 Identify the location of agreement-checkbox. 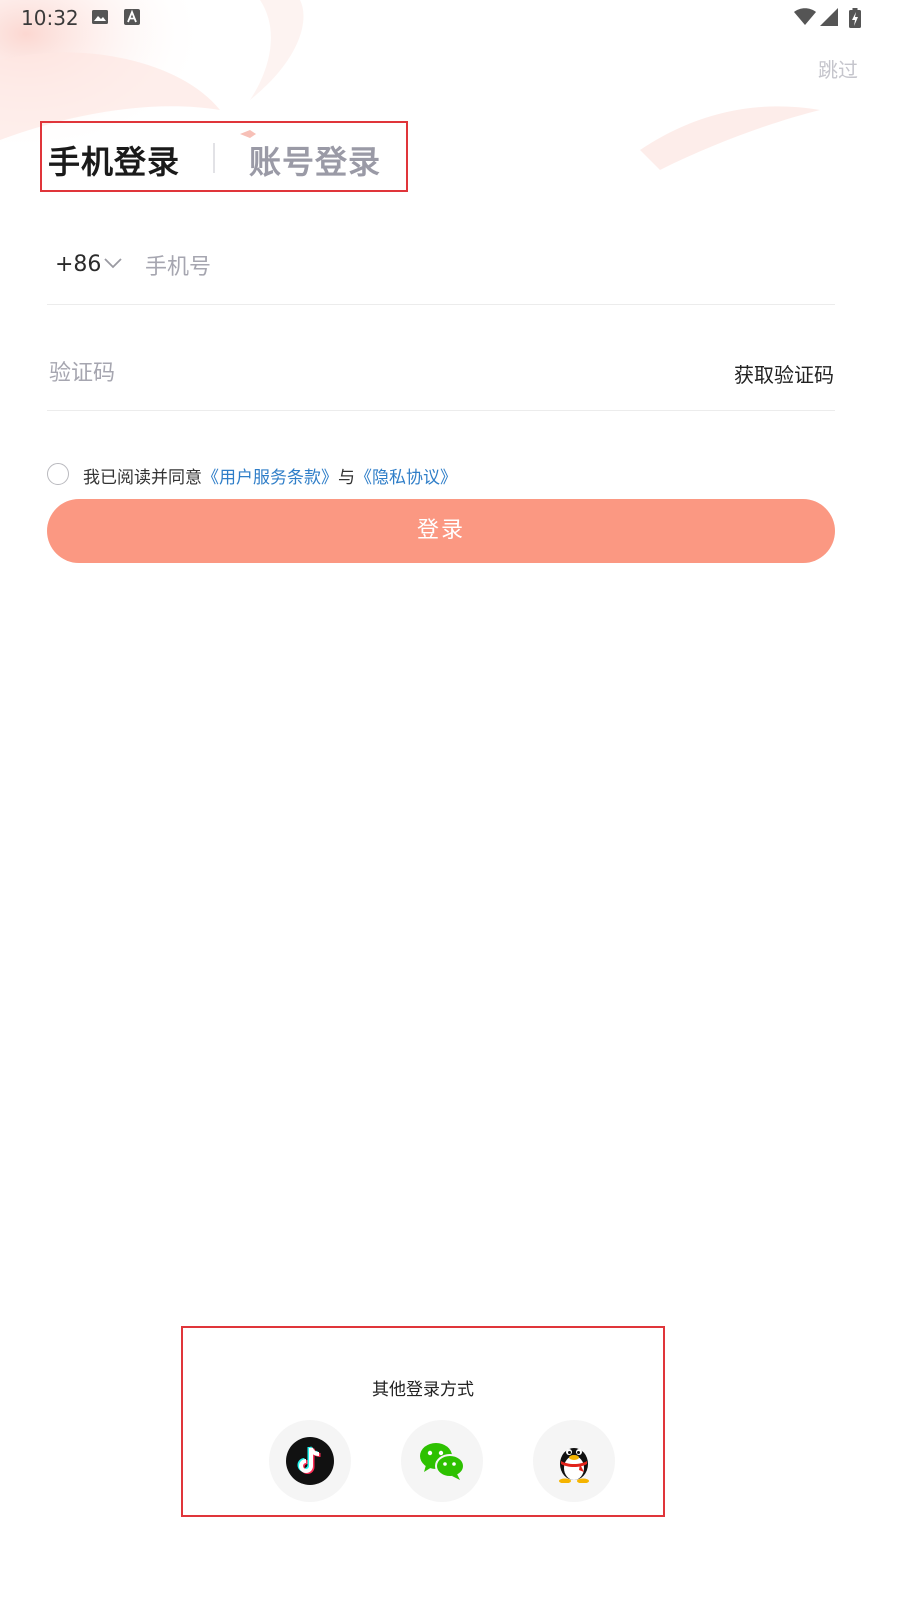
(58, 474).